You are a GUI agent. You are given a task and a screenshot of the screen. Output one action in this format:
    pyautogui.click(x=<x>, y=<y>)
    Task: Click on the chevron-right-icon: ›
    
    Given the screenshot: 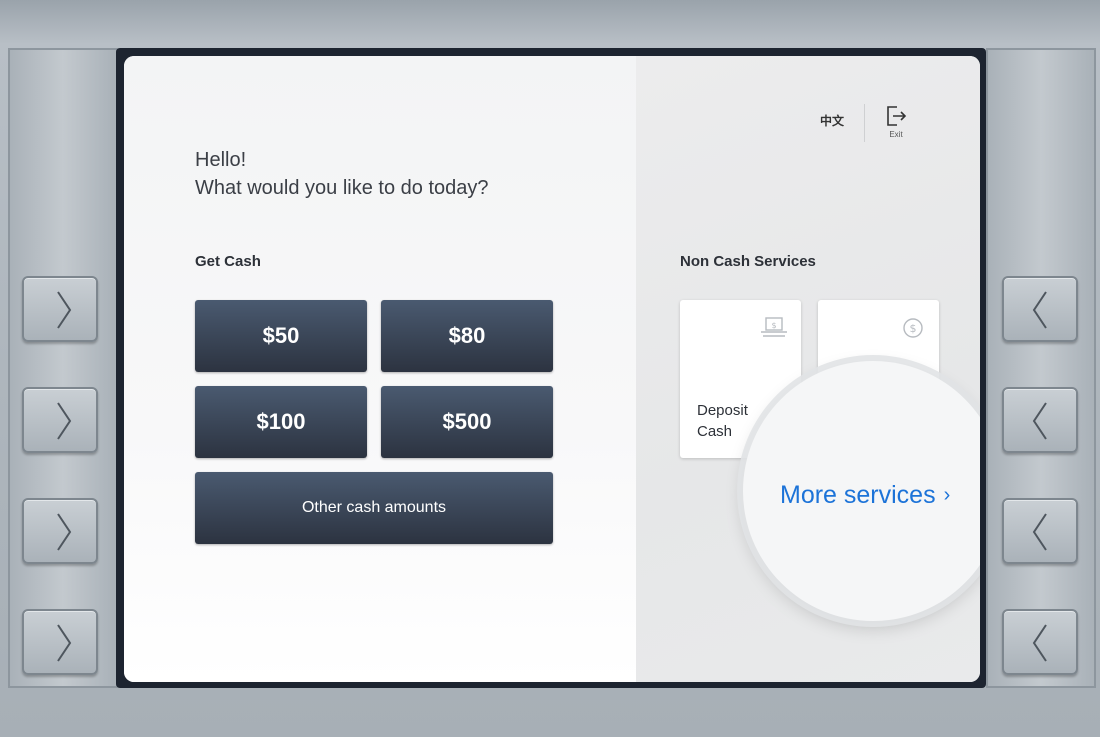 What is the action you would take?
    pyautogui.click(x=947, y=495)
    